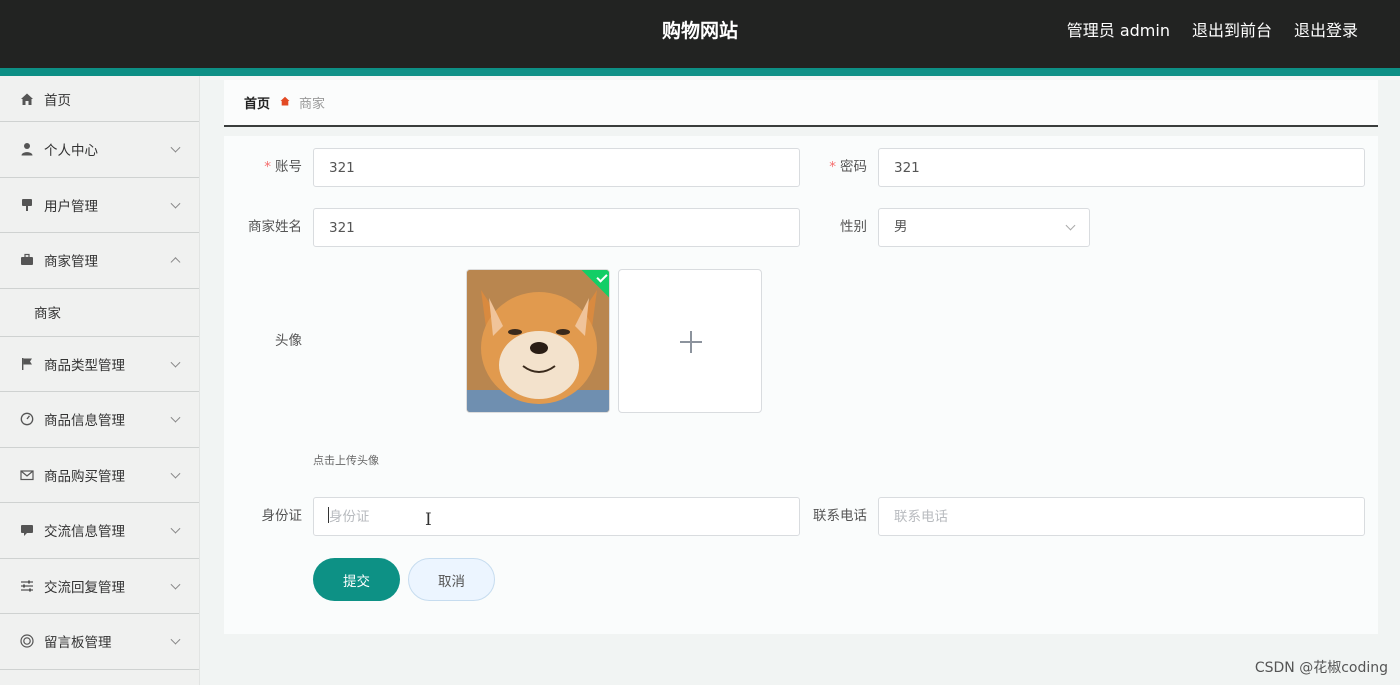 The width and height of the screenshot is (1400, 685). I want to click on sidebar-item-label: 商品购买管理, so click(84, 476).